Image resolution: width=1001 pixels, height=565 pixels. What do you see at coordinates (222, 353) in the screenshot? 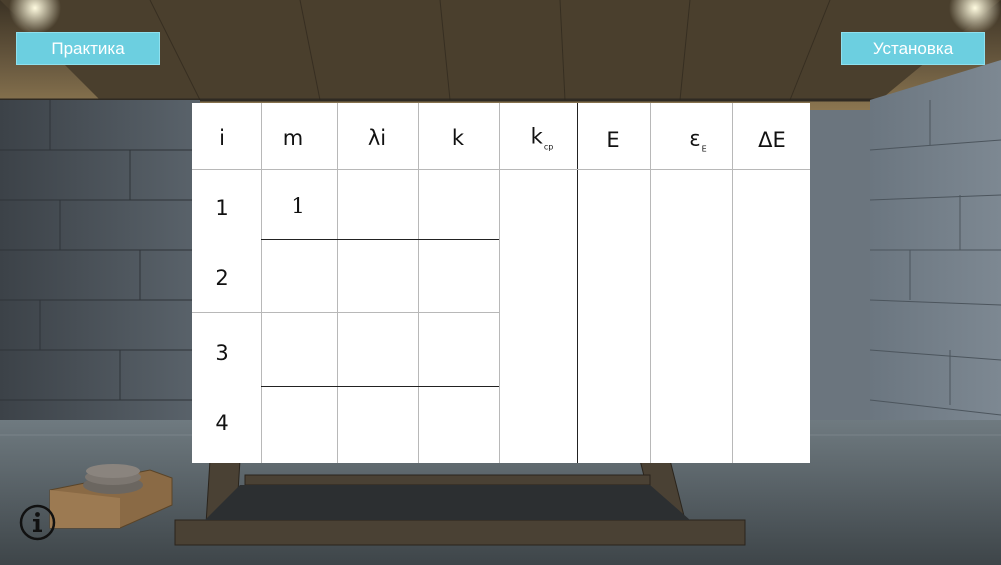
I see `row-index: 3` at bounding box center [222, 353].